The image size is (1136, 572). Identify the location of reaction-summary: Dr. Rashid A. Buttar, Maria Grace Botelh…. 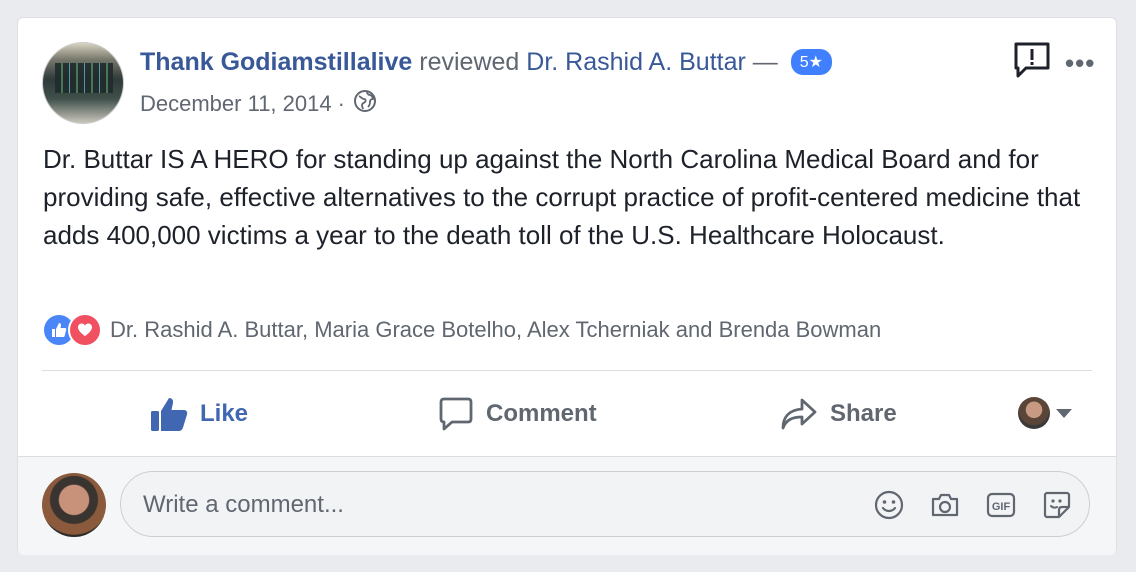
(461, 330).